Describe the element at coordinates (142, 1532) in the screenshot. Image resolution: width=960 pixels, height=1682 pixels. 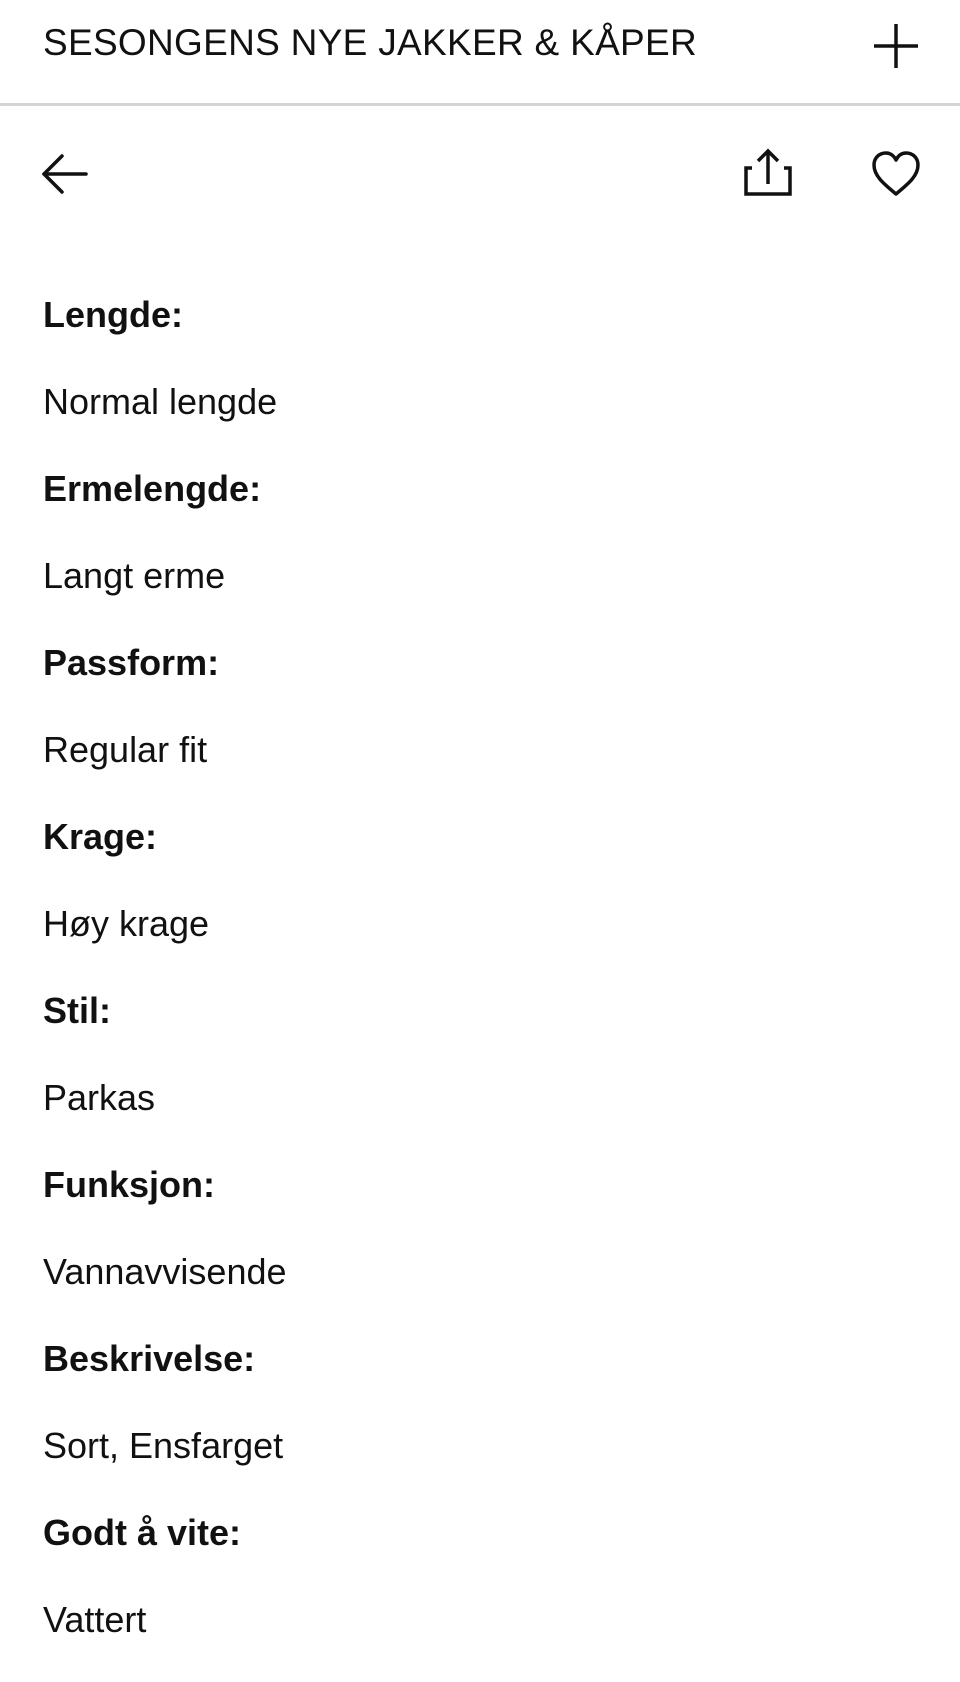
I see `spec-label: Godt å vite:` at that location.